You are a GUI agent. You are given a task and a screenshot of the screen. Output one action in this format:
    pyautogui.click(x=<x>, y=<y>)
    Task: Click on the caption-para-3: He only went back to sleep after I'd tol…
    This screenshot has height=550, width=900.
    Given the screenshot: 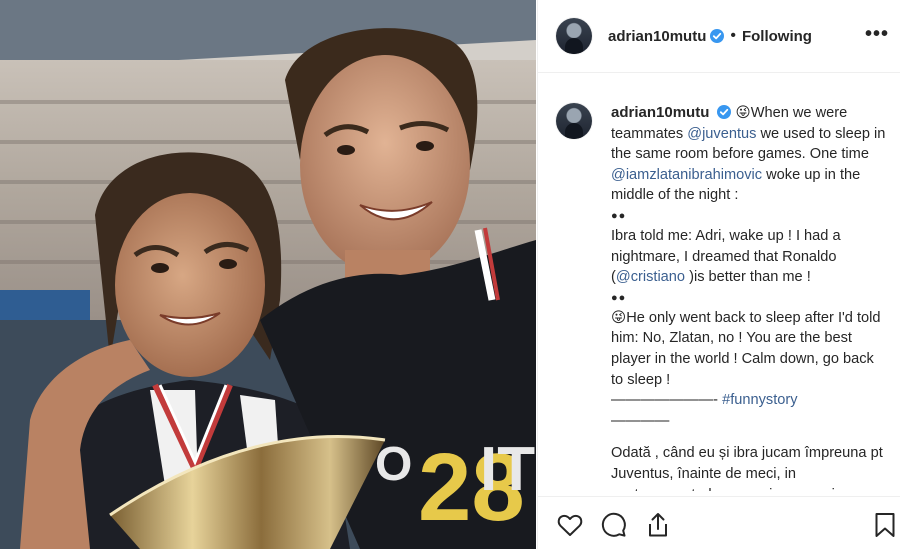 What is the action you would take?
    pyautogui.click(x=746, y=348)
    